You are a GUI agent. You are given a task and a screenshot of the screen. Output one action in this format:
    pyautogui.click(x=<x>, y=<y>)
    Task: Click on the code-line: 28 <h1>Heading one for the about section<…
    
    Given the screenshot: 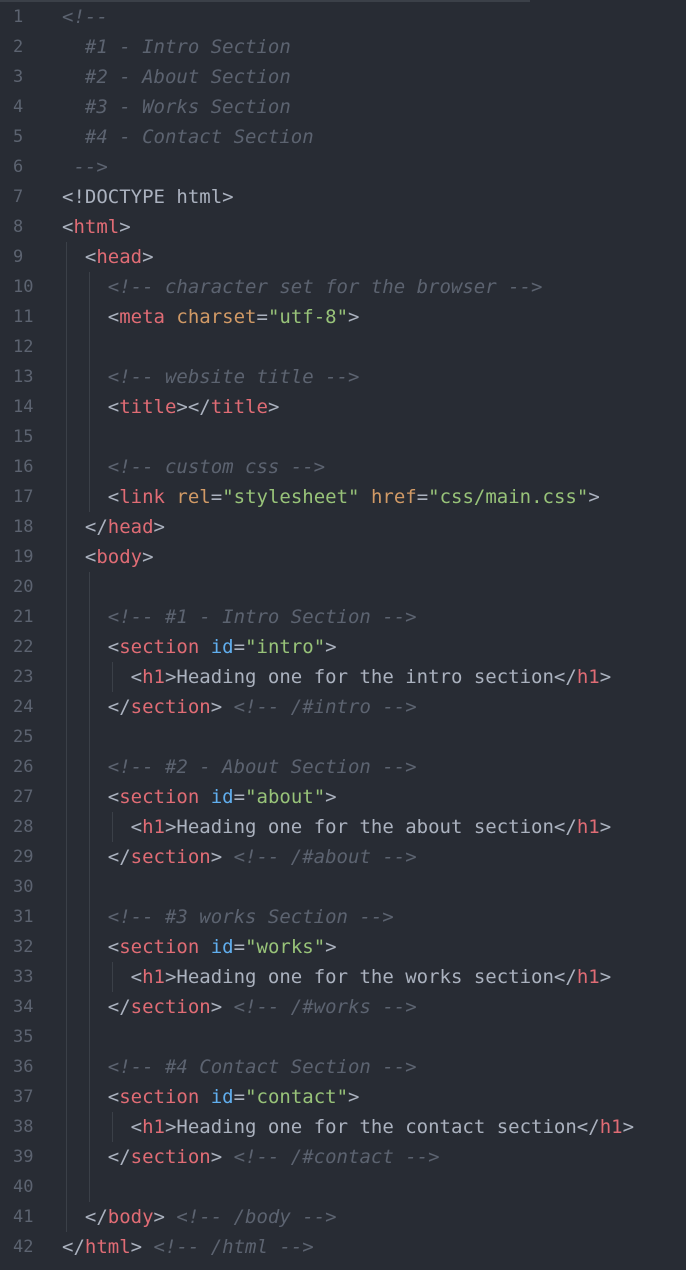 What is the action you would take?
    pyautogui.click(x=343, y=827)
    